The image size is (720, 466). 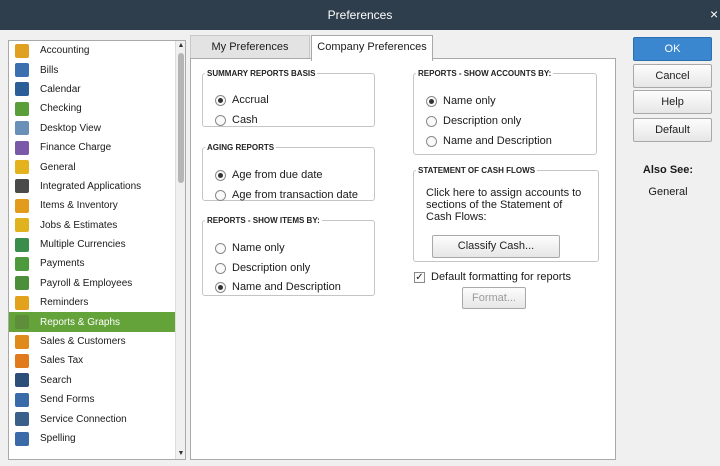 I want to click on also-see-general-link: General, so click(x=668, y=192).